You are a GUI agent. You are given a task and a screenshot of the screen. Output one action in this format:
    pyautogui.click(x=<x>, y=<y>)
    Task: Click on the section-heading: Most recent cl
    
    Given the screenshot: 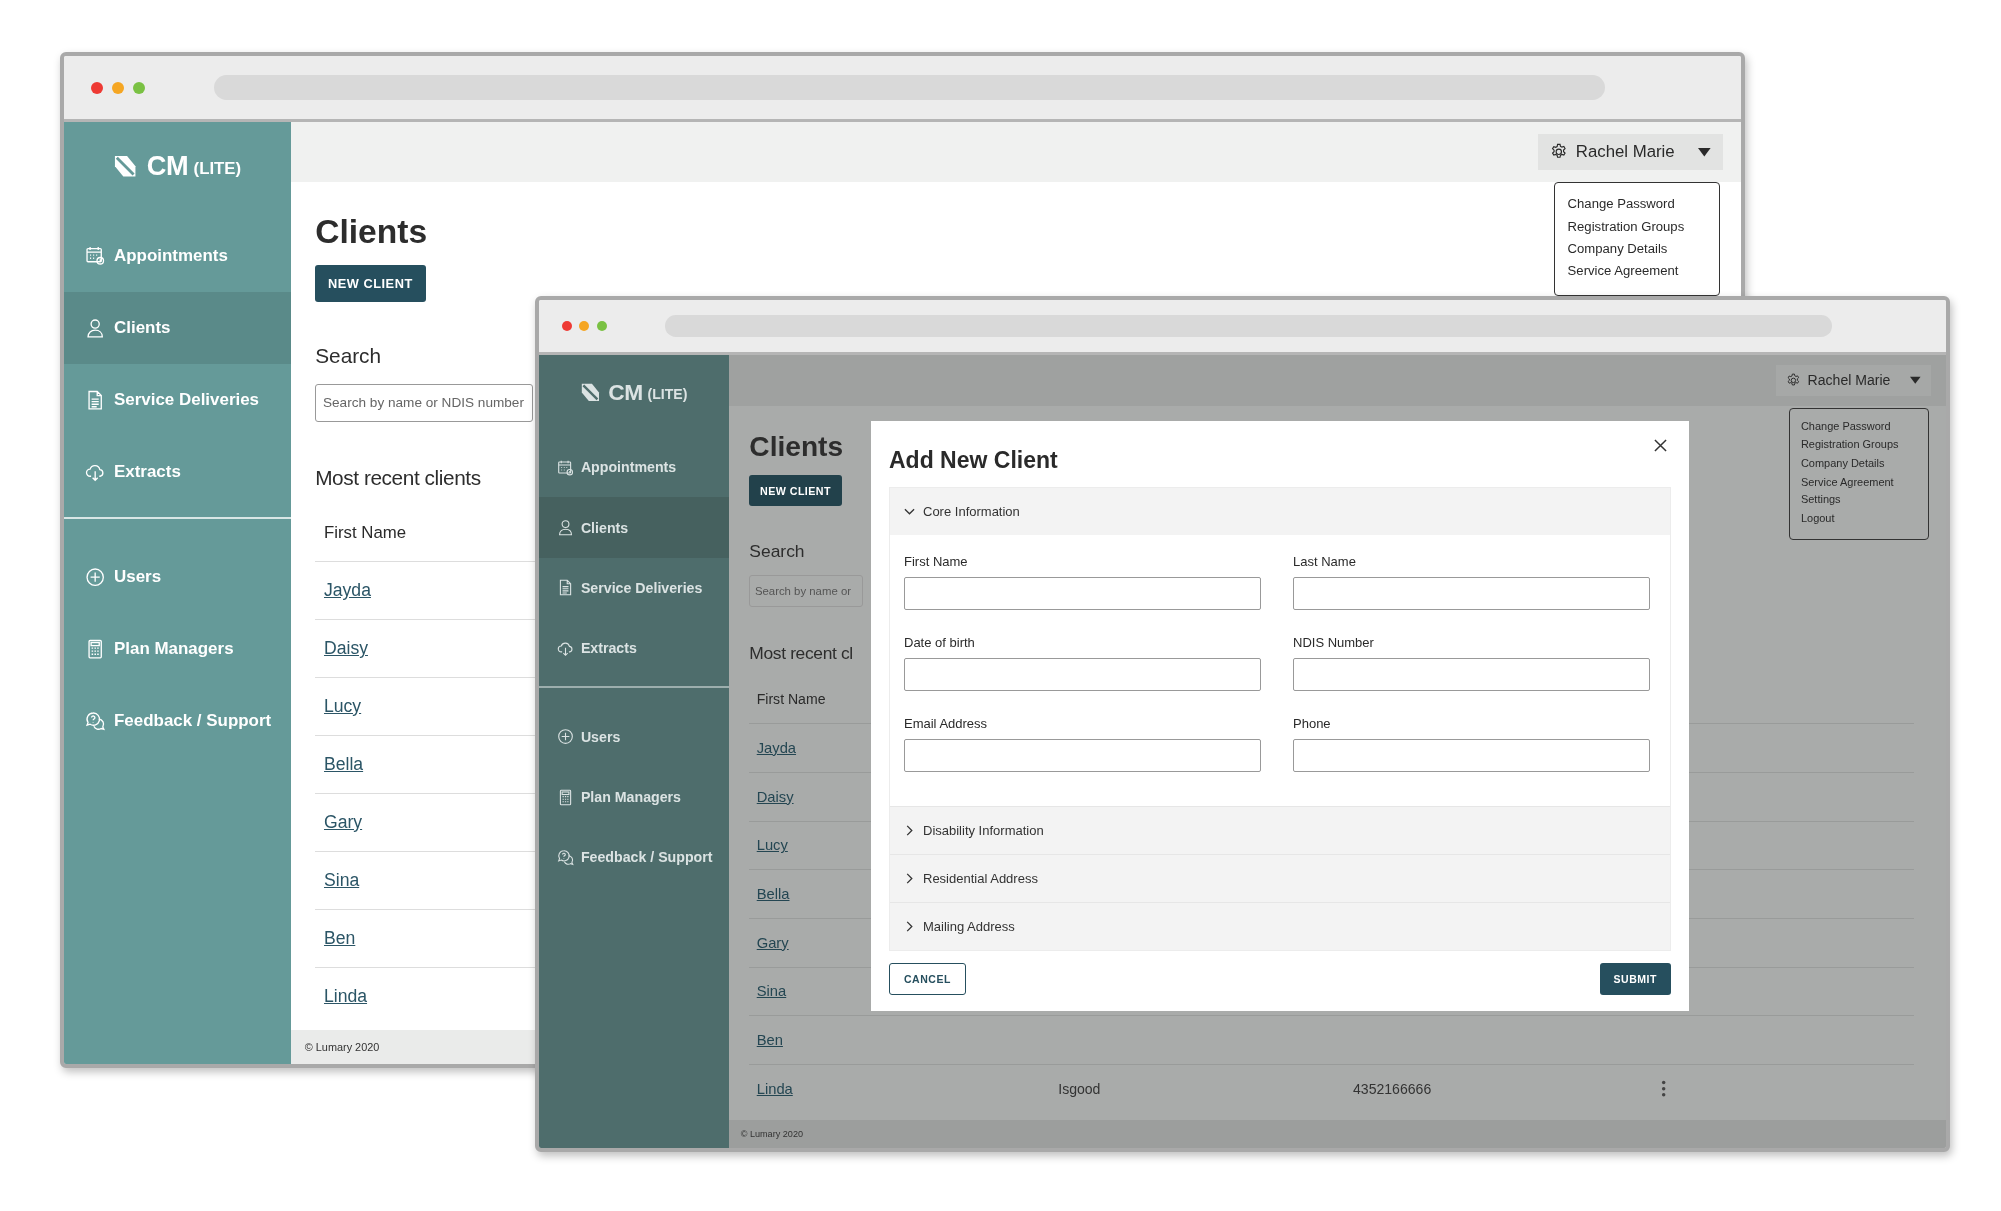 What is the action you would take?
    pyautogui.click(x=801, y=653)
    